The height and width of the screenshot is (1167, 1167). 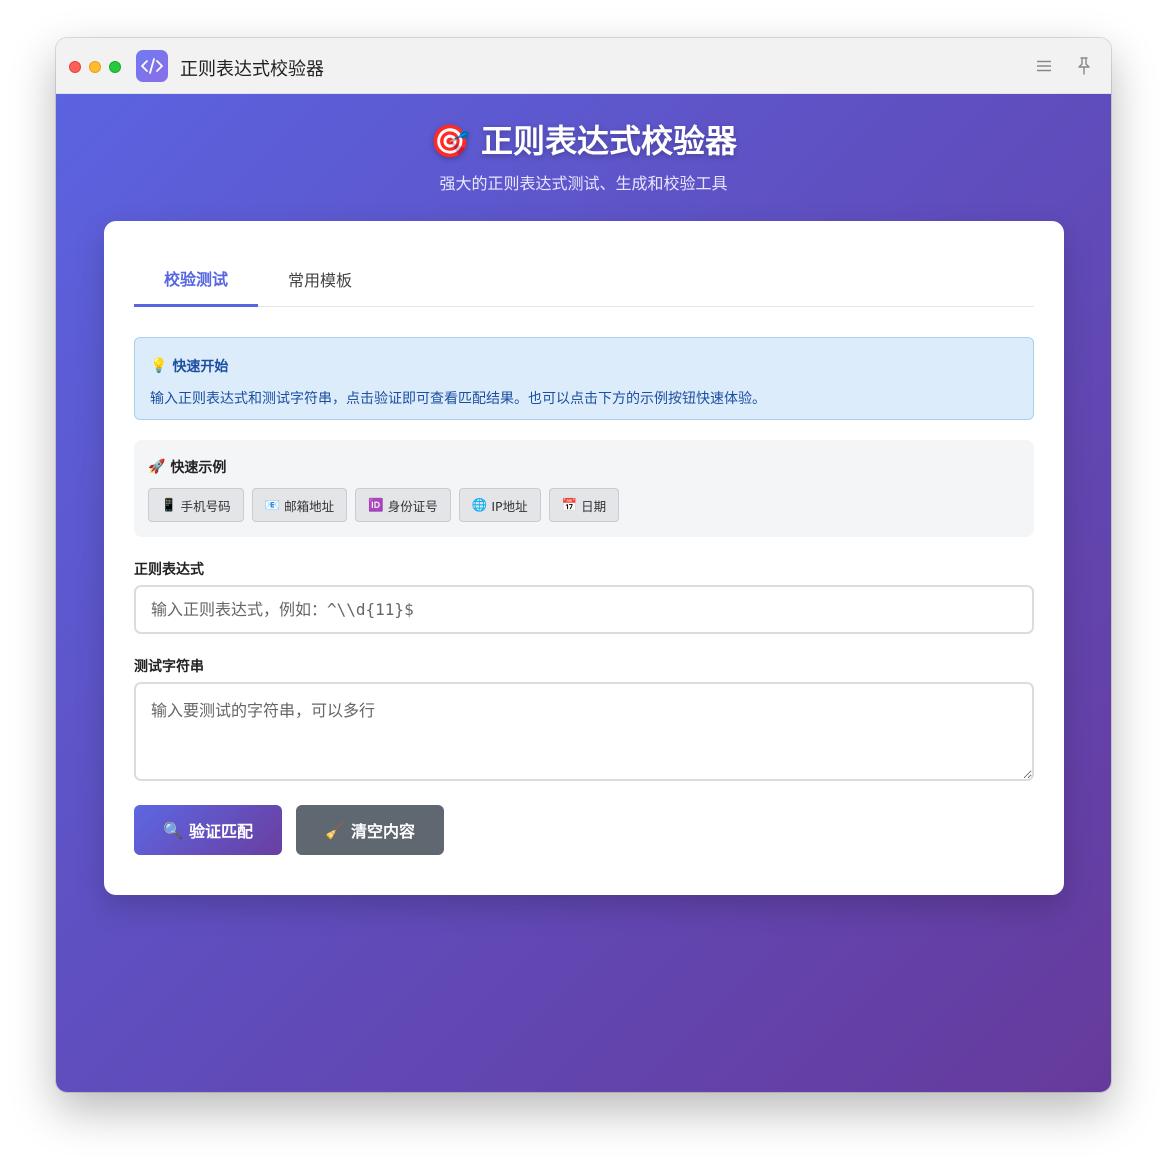 I want to click on tab-validate-test: 校验测试, so click(x=196, y=279).